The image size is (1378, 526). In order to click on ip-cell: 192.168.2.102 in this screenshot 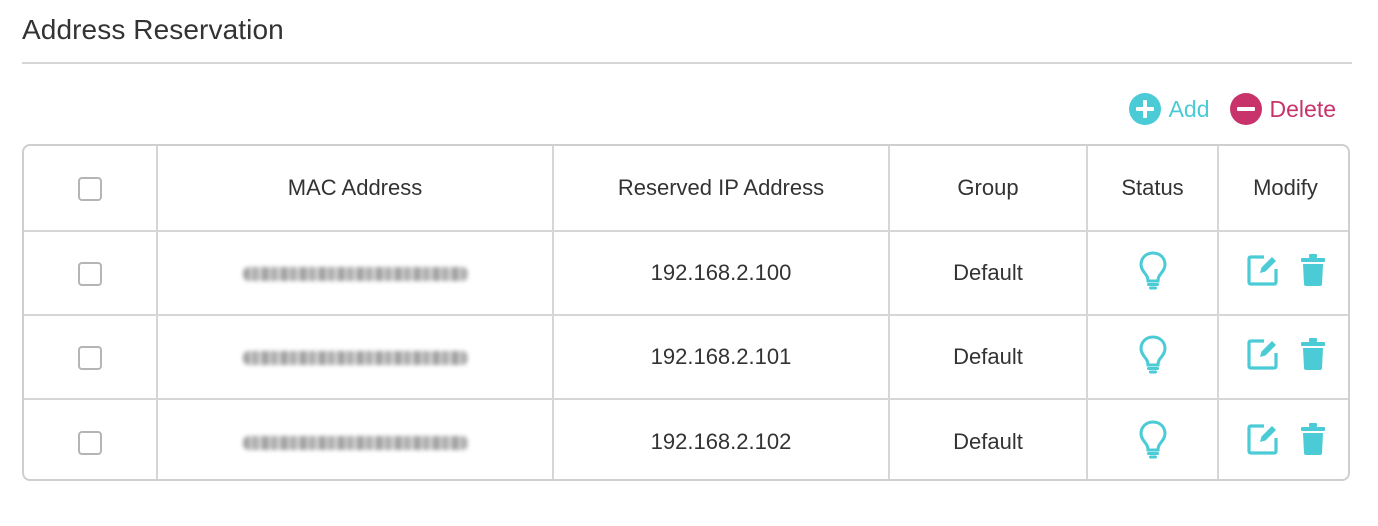, I will do `click(721, 439)`.